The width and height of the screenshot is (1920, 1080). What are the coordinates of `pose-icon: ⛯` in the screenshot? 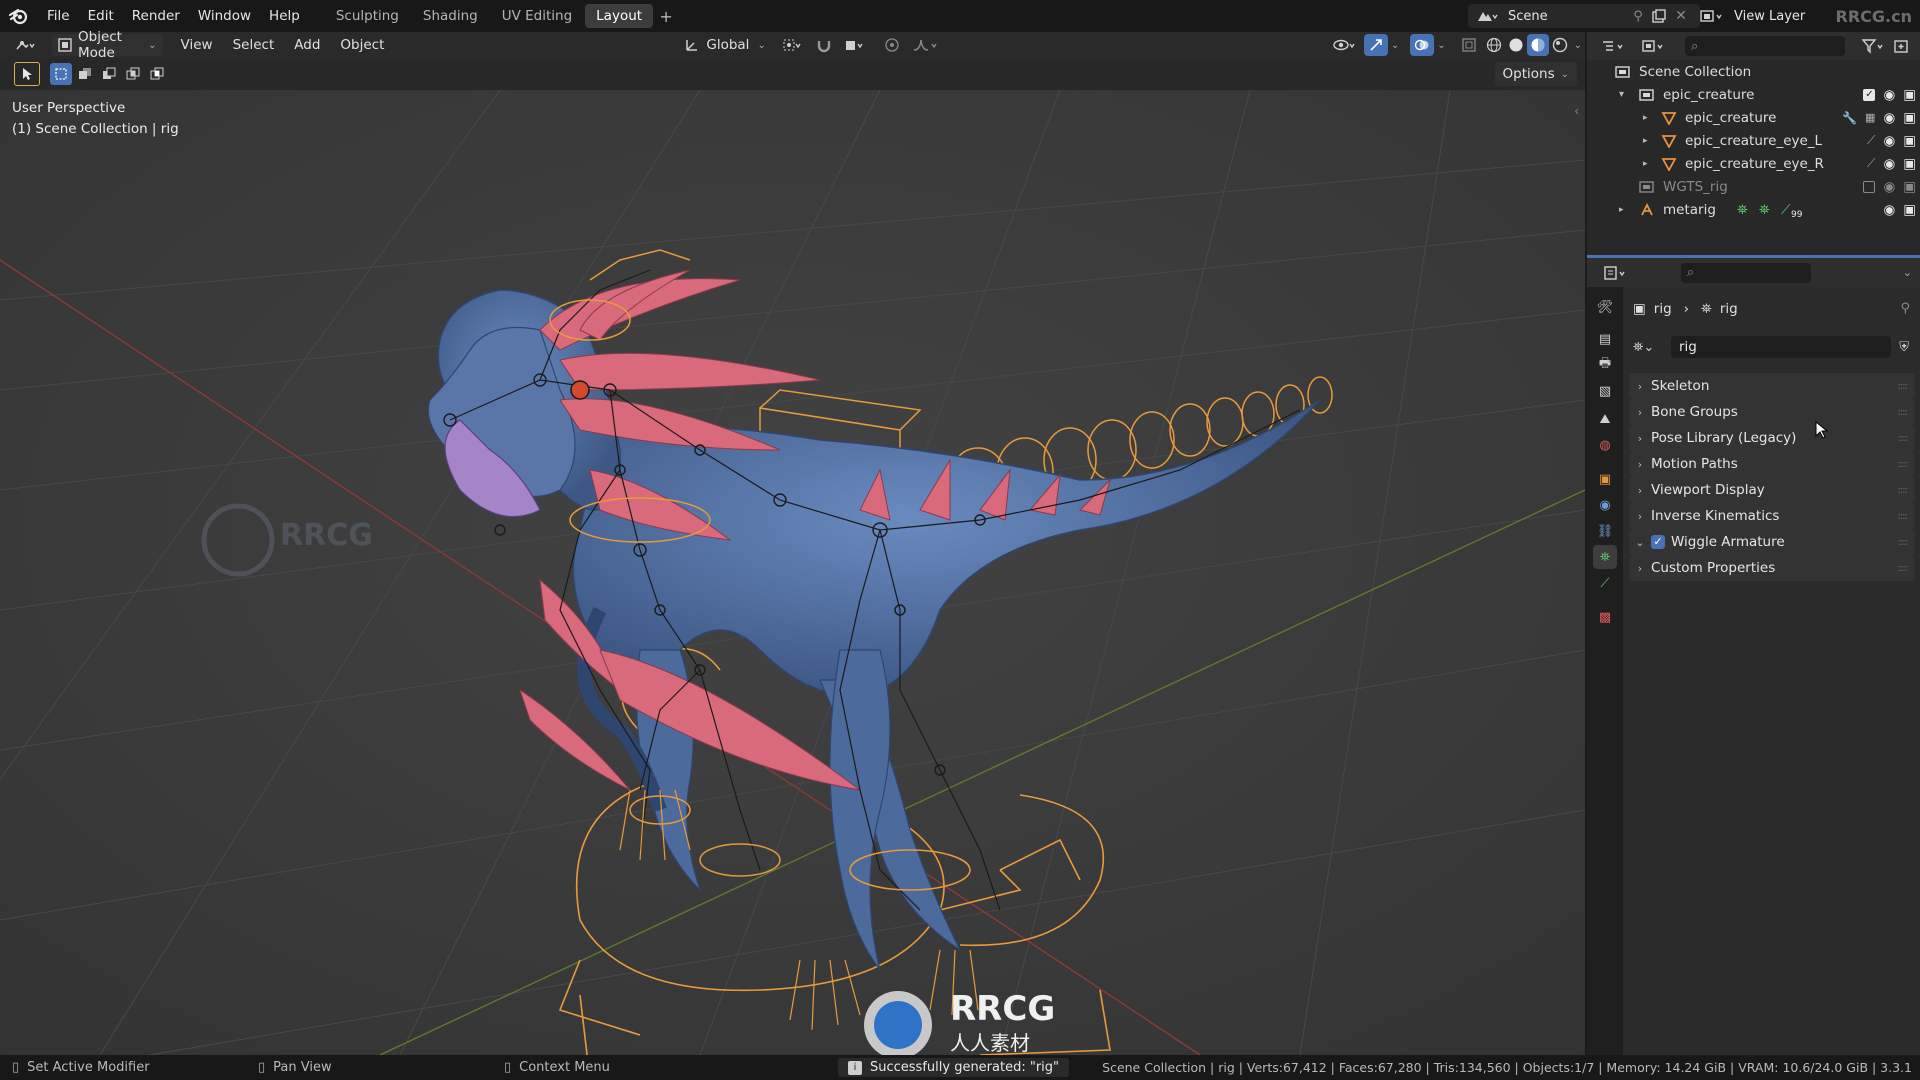 It's located at (1764, 210).